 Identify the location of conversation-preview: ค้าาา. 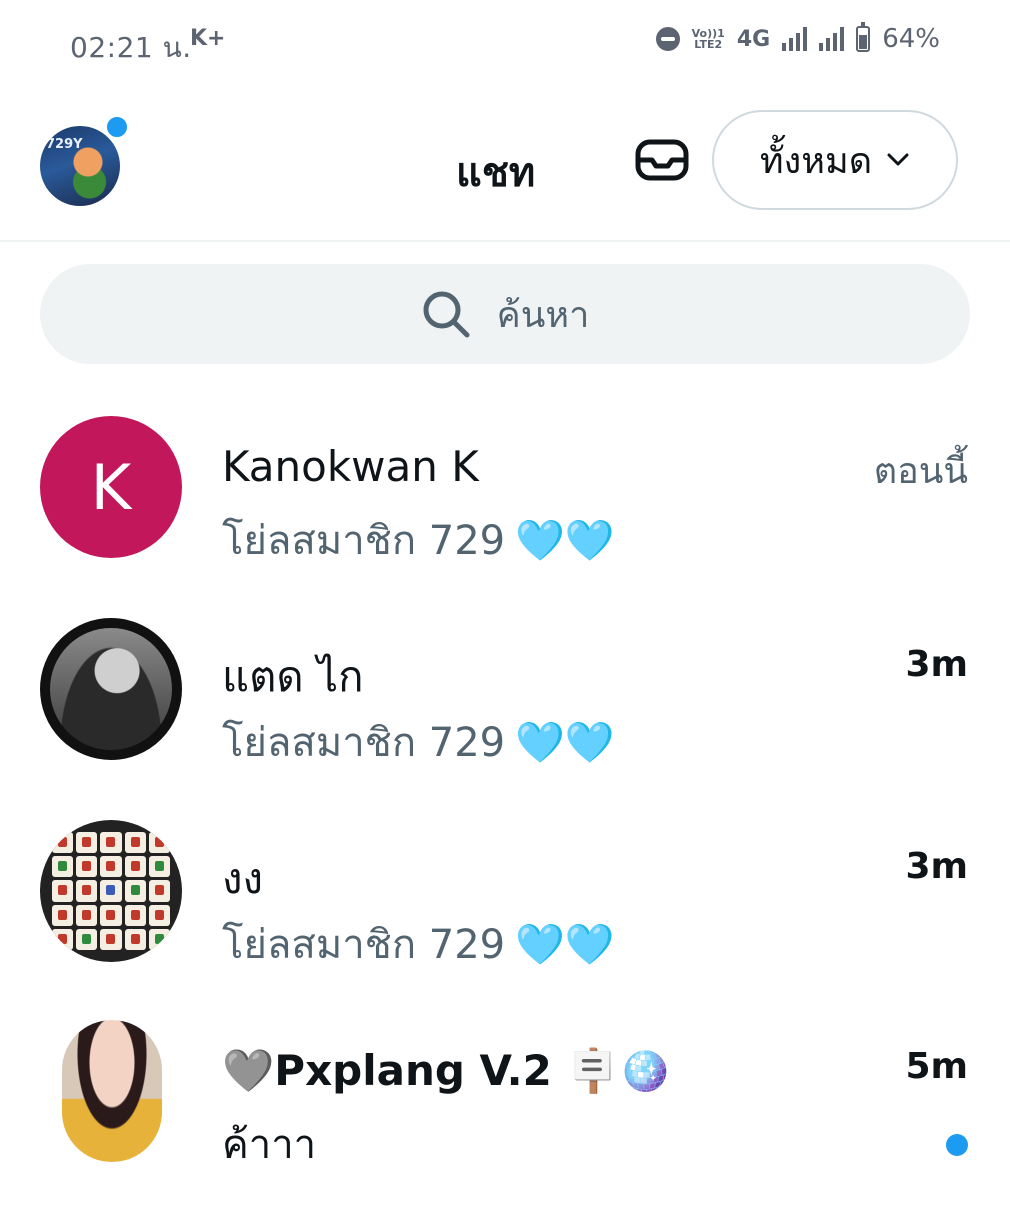
(269, 1144).